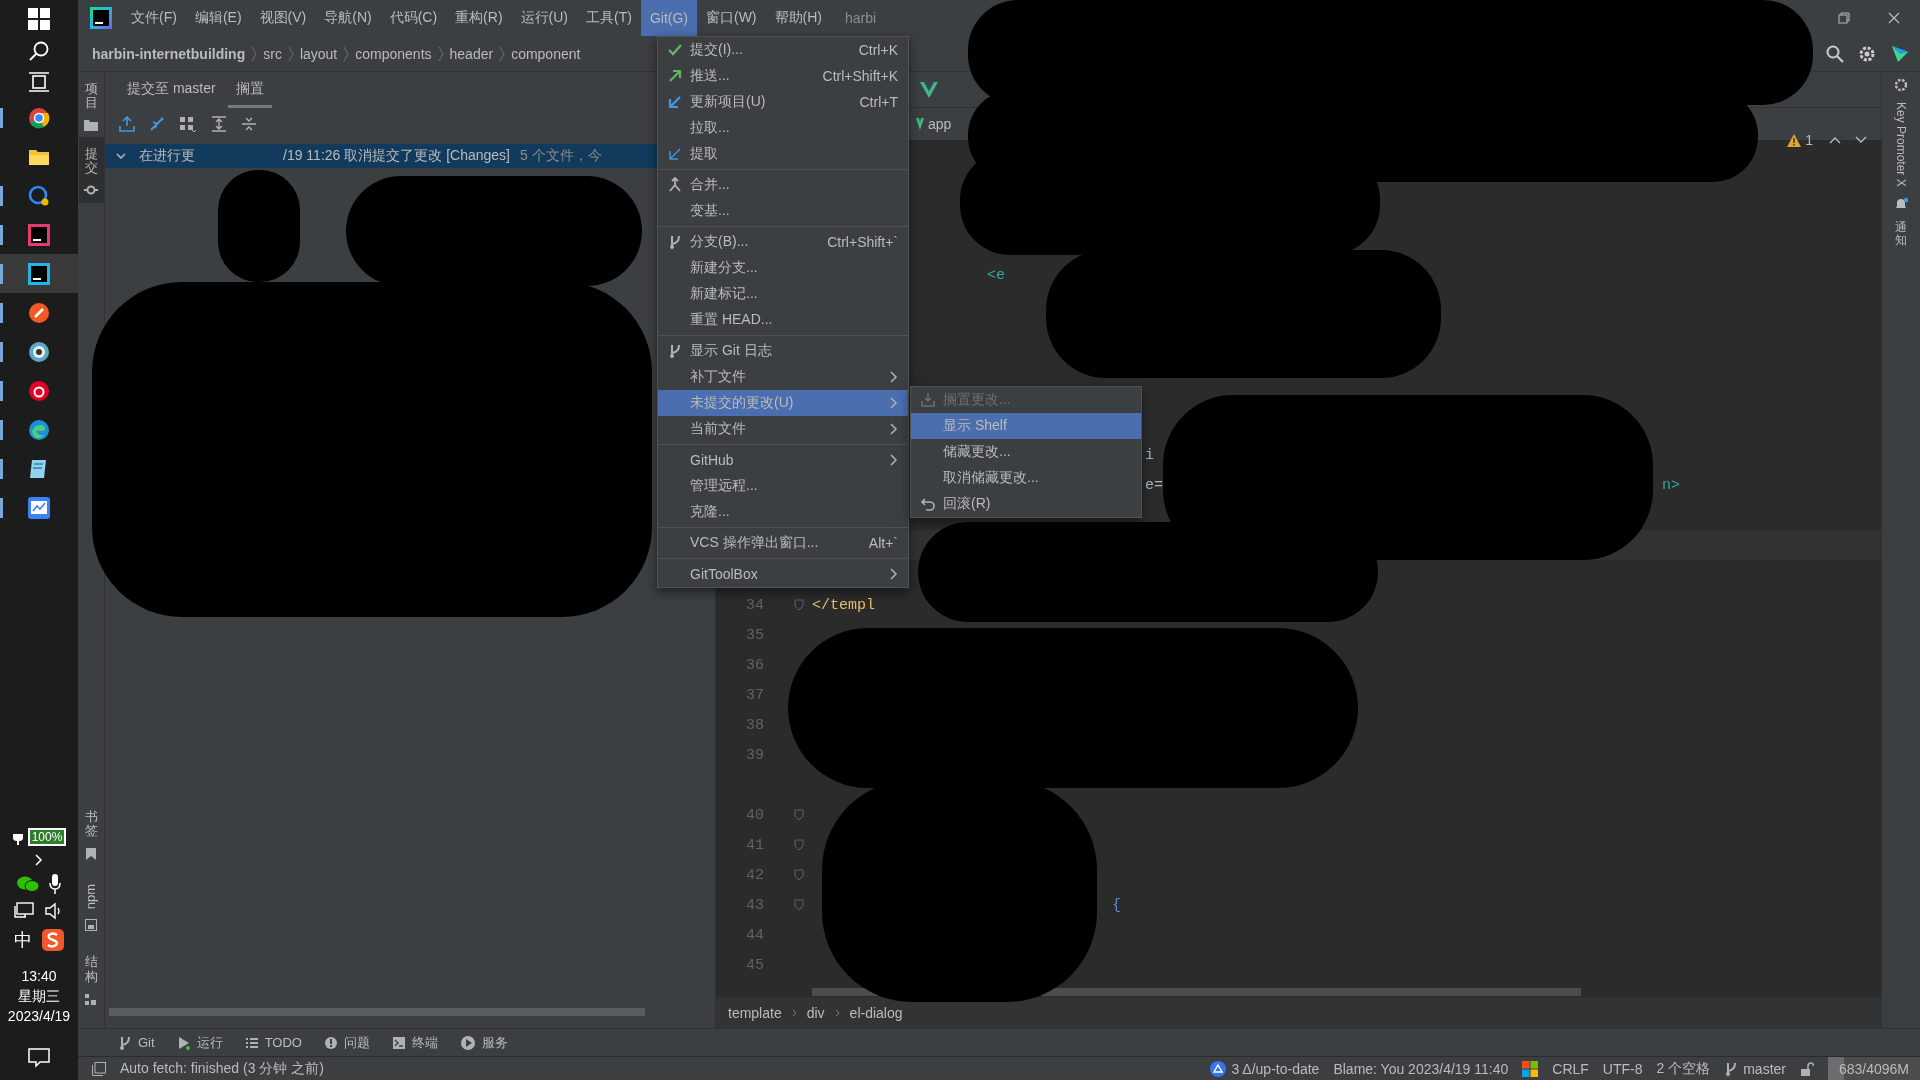 This screenshot has height=1080, width=1920. I want to click on tool-window-tab: 项目, so click(91, 96).